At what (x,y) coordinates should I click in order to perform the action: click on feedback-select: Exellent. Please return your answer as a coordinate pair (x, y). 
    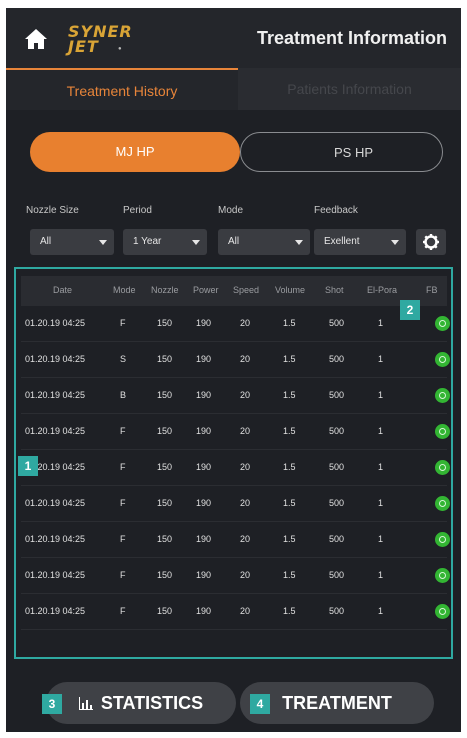
    Looking at the image, I should click on (360, 242).